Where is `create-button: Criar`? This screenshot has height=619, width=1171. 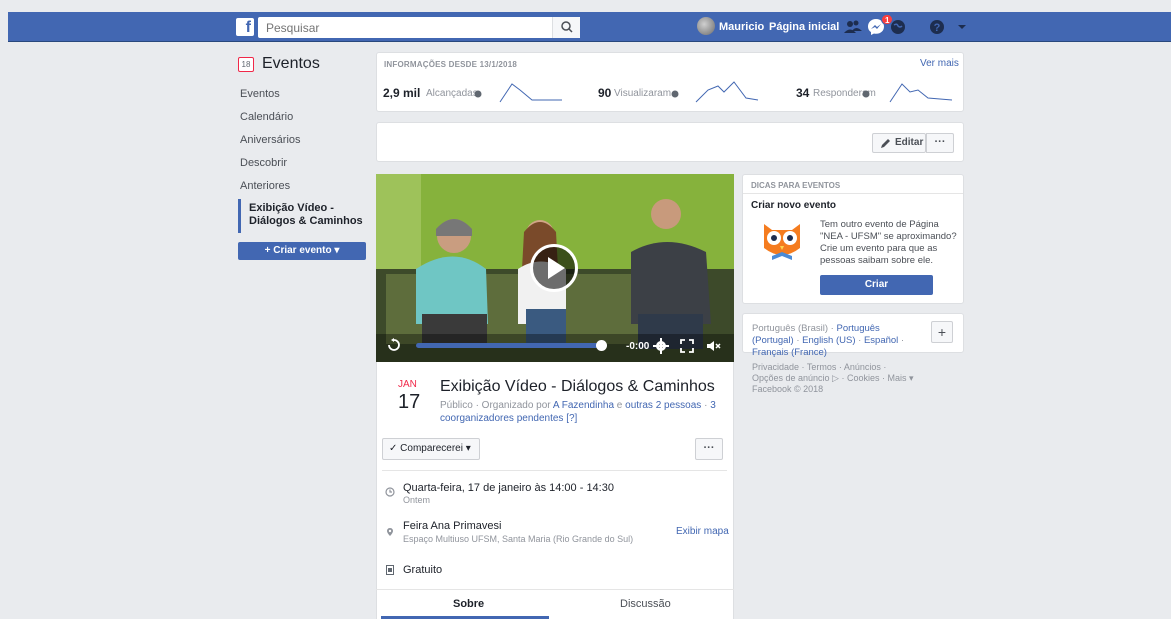 create-button: Criar is located at coordinates (876, 285).